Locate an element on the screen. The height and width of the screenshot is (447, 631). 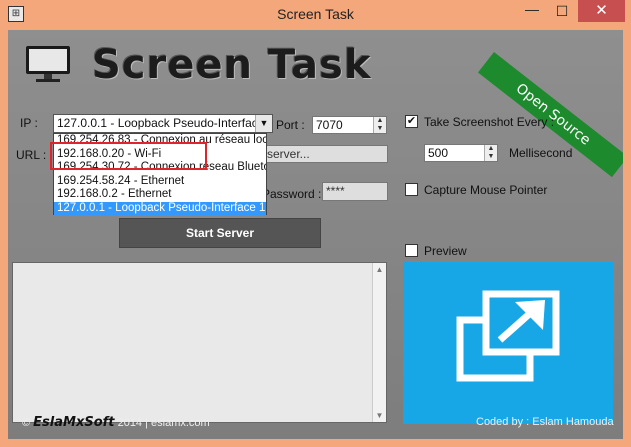
minimize-button: — is located at coordinates (532, 11).